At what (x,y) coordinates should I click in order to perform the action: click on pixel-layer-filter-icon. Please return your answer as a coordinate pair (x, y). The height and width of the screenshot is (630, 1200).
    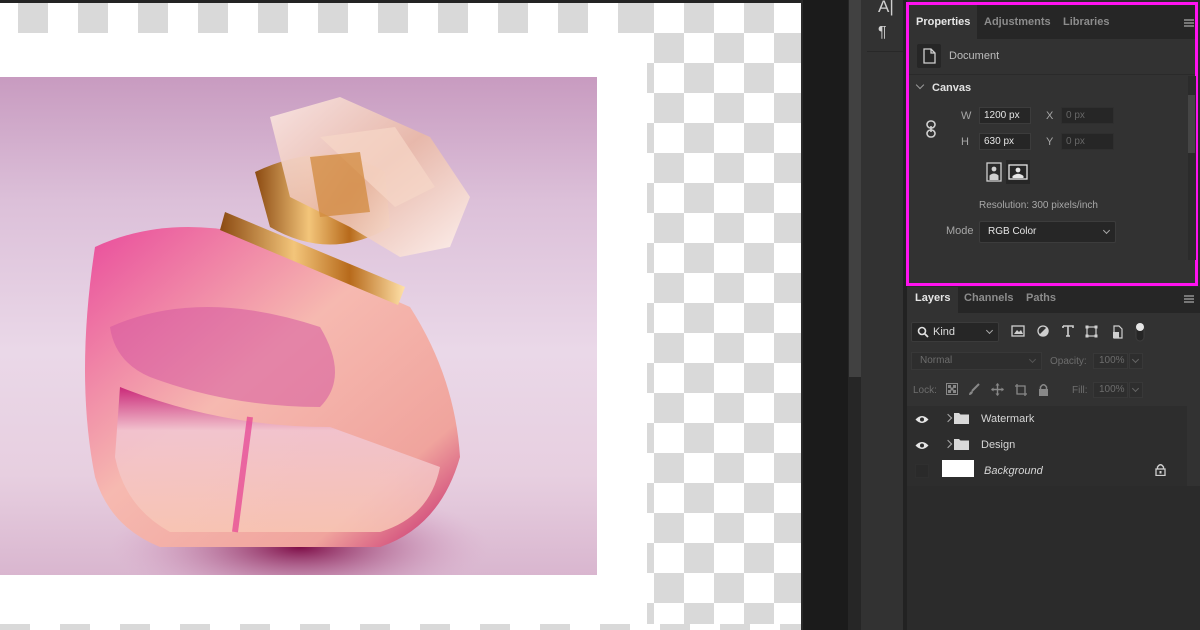
    Looking at the image, I should click on (1018, 331).